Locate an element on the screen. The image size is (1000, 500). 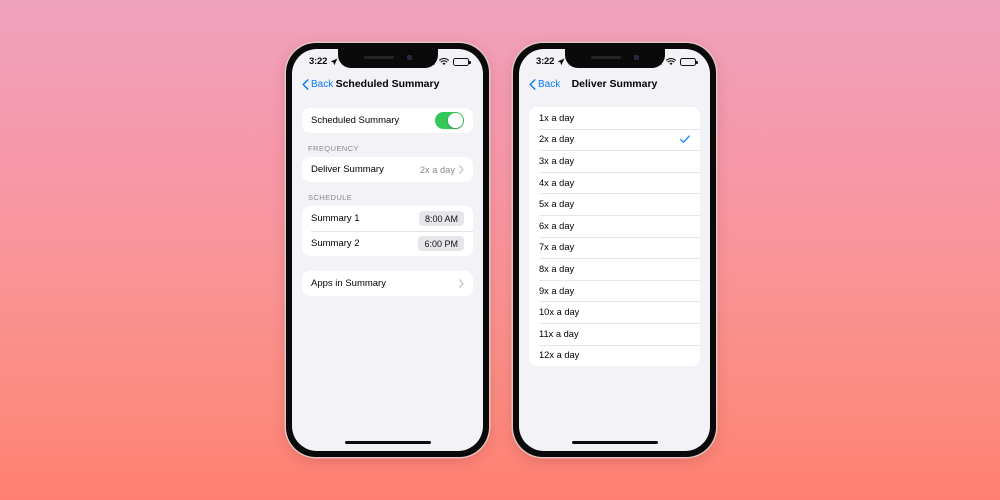
row-scheduled-summary: Scheduled Summary is located at coordinates (387, 120).